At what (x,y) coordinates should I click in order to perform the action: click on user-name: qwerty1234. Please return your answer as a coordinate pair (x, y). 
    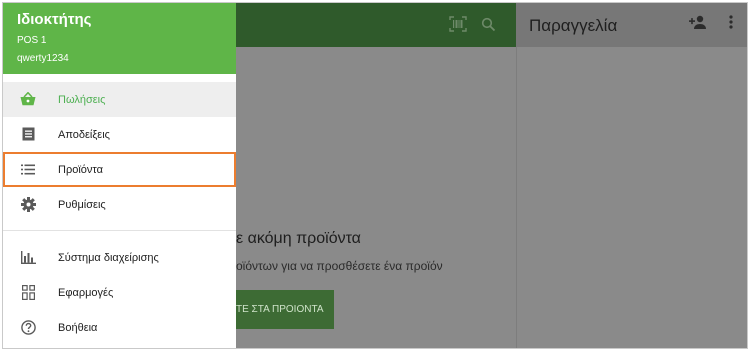
    Looking at the image, I should click on (43, 58).